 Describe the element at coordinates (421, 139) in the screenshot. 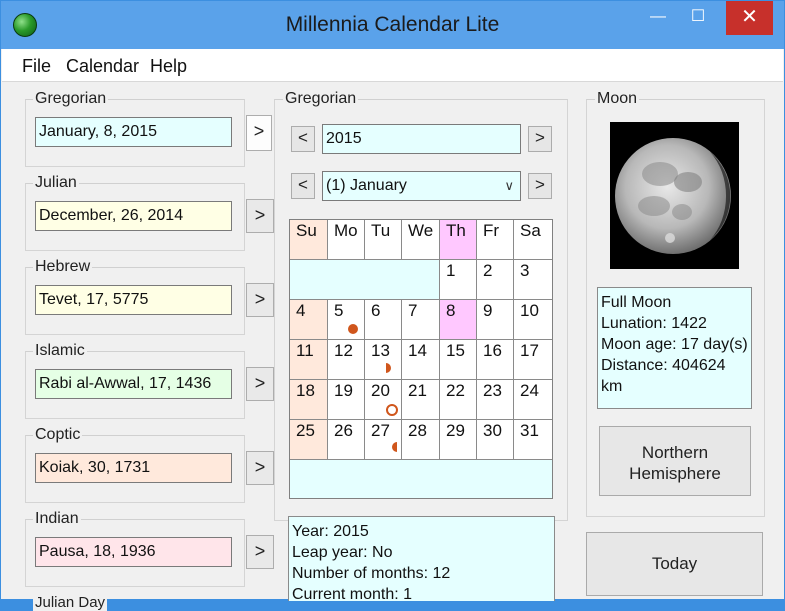

I see `year-field: 2015` at that location.